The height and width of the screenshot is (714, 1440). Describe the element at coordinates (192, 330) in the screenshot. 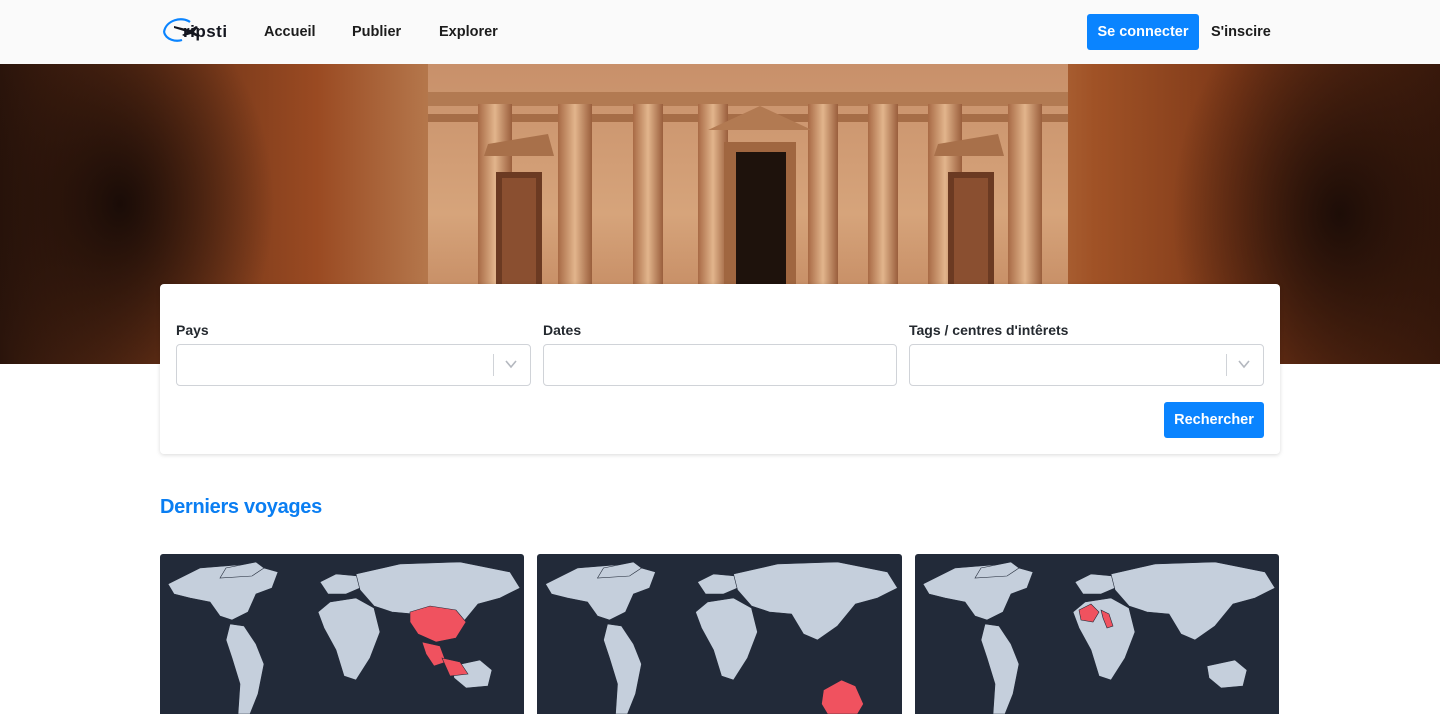

I see `country-label: Pays` at that location.